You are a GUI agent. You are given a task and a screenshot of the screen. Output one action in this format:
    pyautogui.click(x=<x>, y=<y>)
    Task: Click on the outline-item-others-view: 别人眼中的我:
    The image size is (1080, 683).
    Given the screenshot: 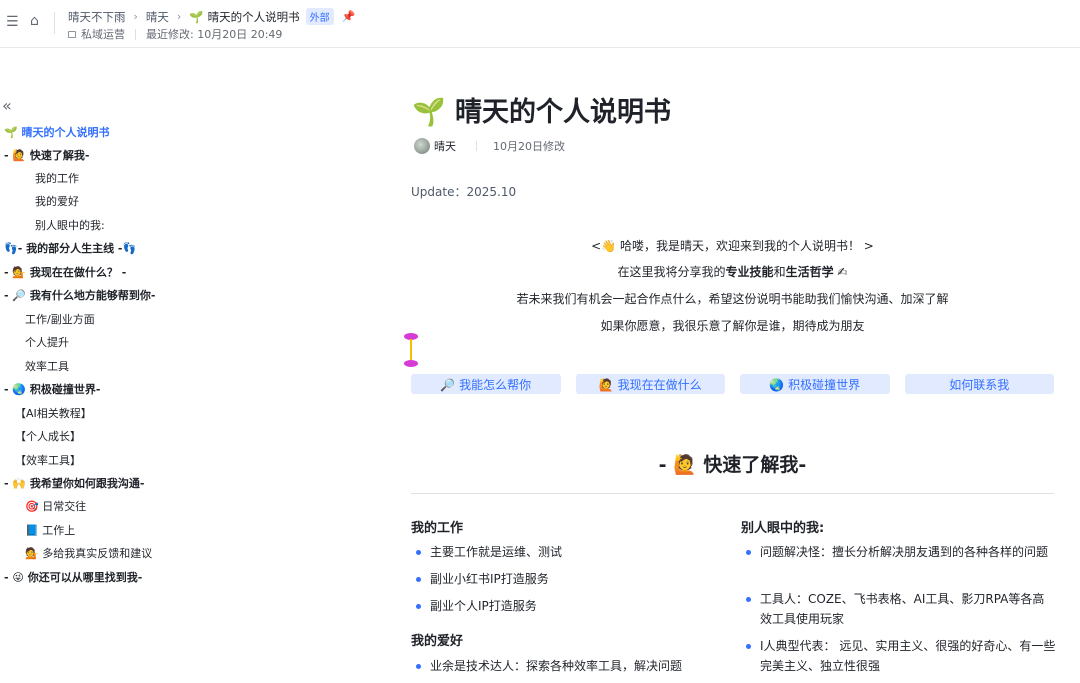 What is the action you would take?
    pyautogui.click(x=70, y=225)
    